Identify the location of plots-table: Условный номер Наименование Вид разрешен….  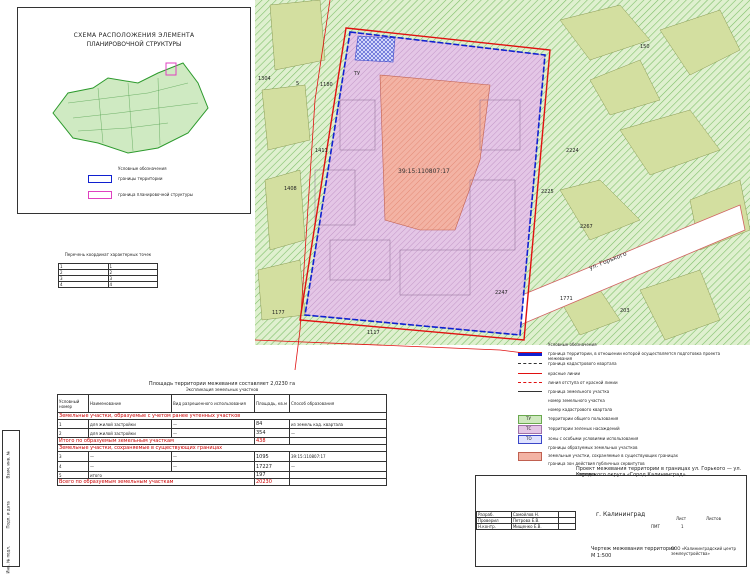
(222, 440).